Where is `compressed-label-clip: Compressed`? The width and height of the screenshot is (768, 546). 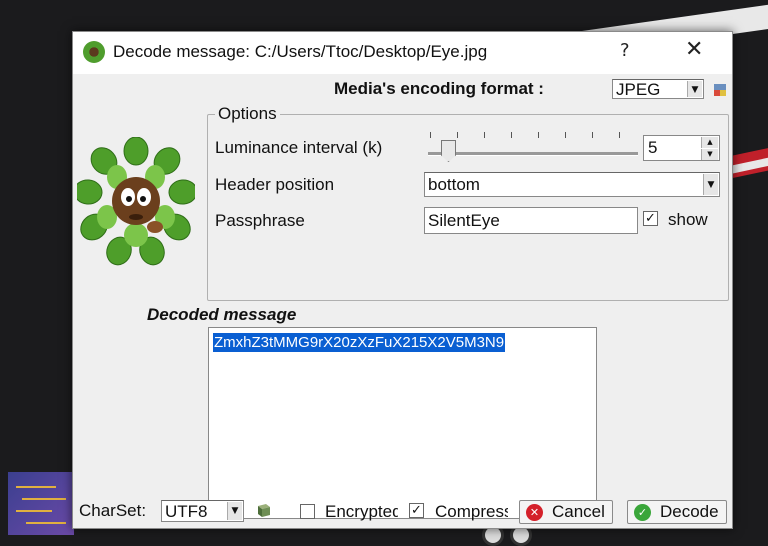 compressed-label-clip: Compressed is located at coordinates (471, 513).